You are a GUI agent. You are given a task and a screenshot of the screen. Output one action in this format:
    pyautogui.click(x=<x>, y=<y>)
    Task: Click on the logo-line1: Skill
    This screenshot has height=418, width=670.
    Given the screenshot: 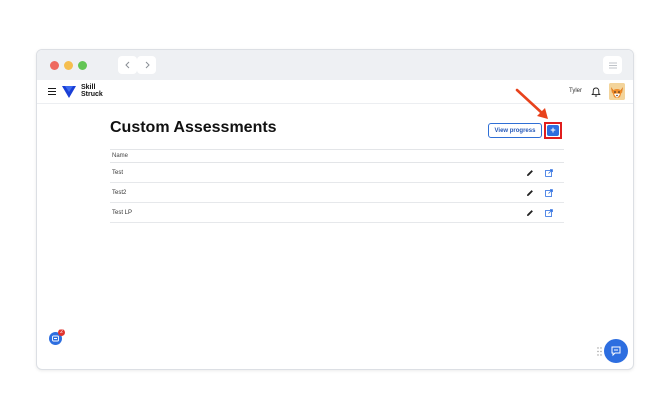 What is the action you would take?
    pyautogui.click(x=88, y=87)
    